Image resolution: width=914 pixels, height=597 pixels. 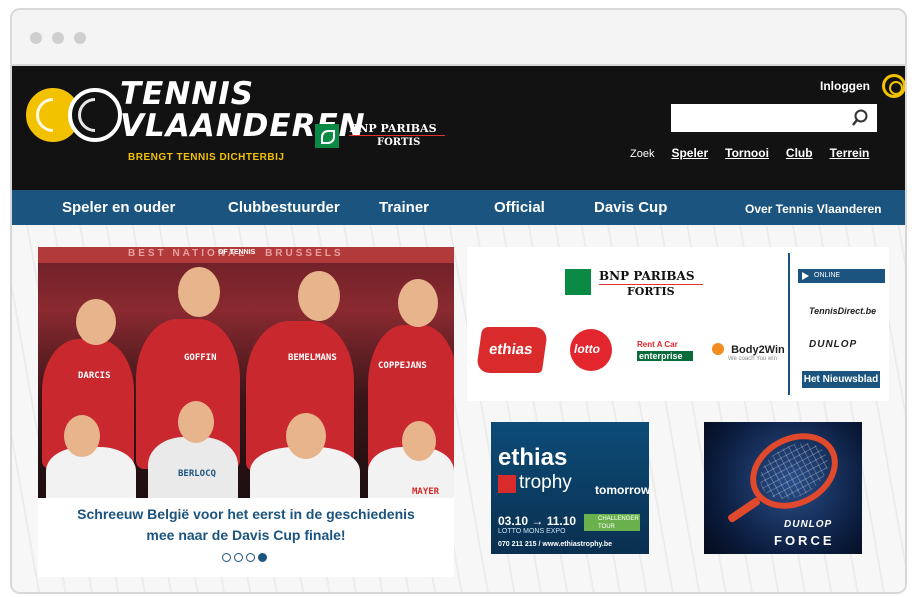 What do you see at coordinates (841, 281) in the screenshot?
I see `online-tennisshop-button: ONLINE TENNISSHOP` at bounding box center [841, 281].